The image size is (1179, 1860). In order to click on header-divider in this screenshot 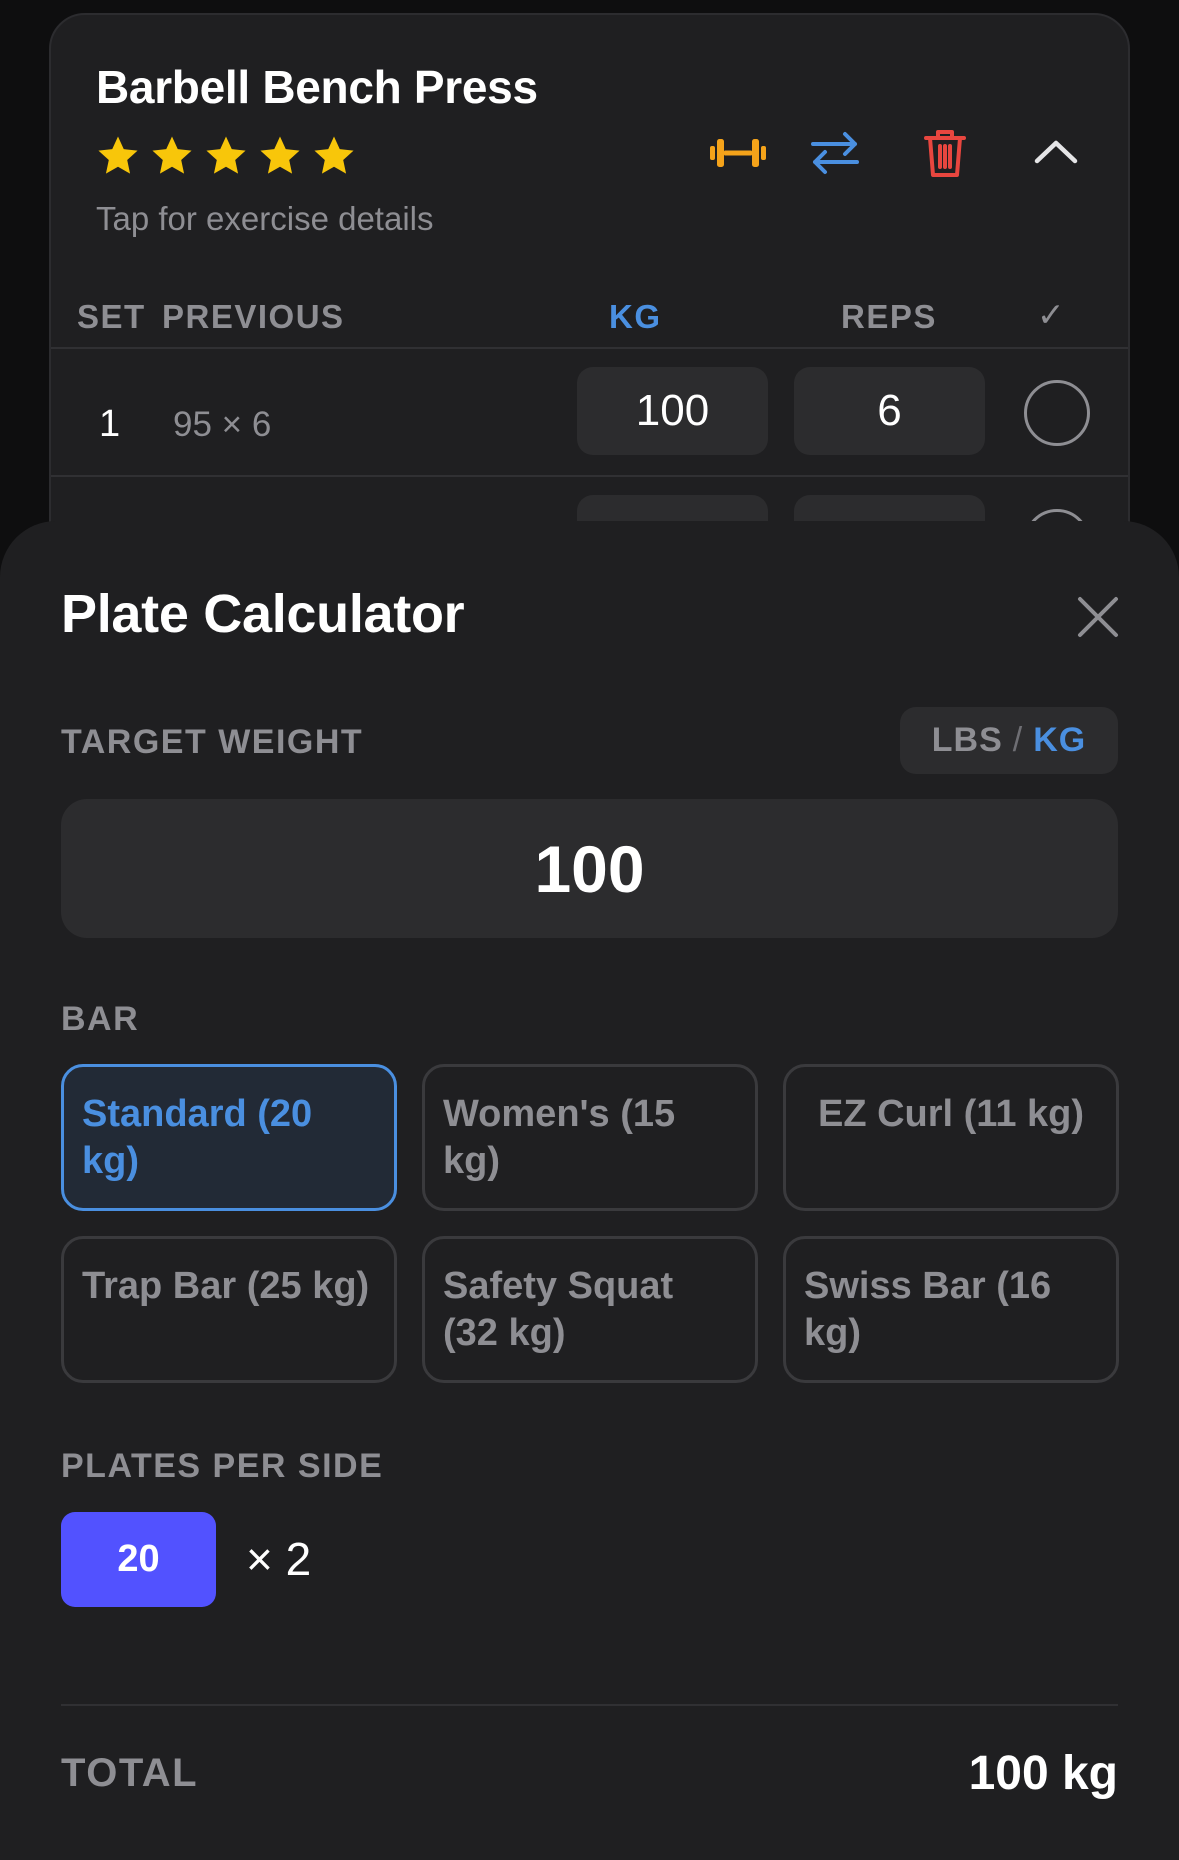, I will do `click(589, 348)`.